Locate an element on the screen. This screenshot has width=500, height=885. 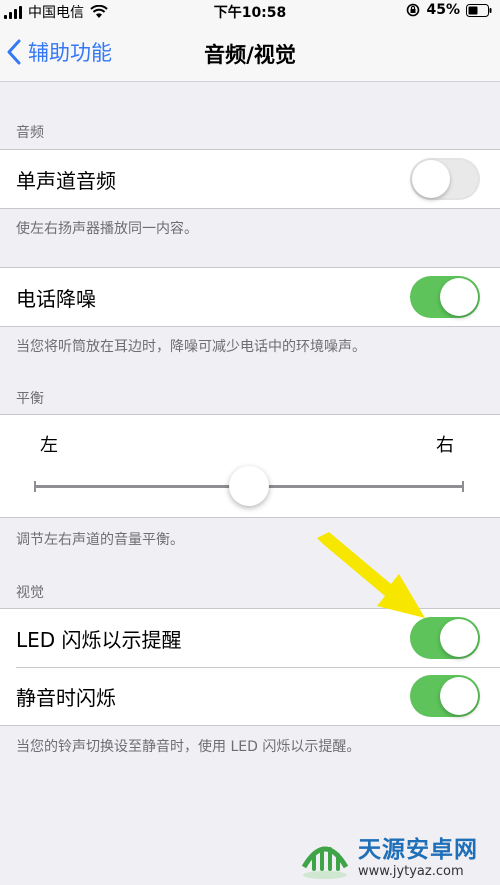
group-mono-audio: 单声道音频 is located at coordinates (250, 179).